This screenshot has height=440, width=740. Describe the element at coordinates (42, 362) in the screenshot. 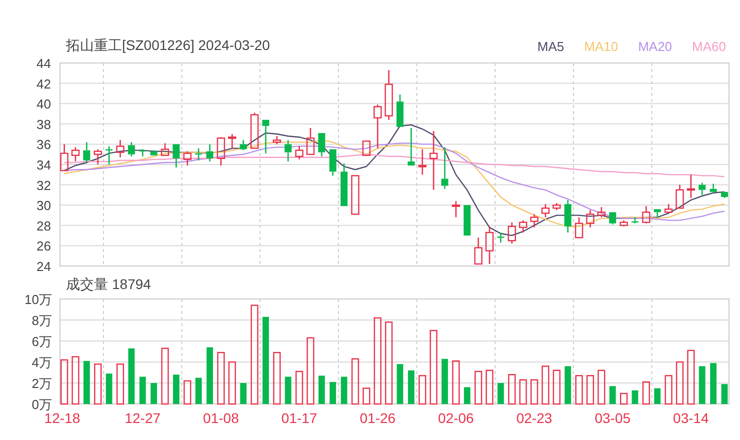

I see `axis-label: 4万` at that location.